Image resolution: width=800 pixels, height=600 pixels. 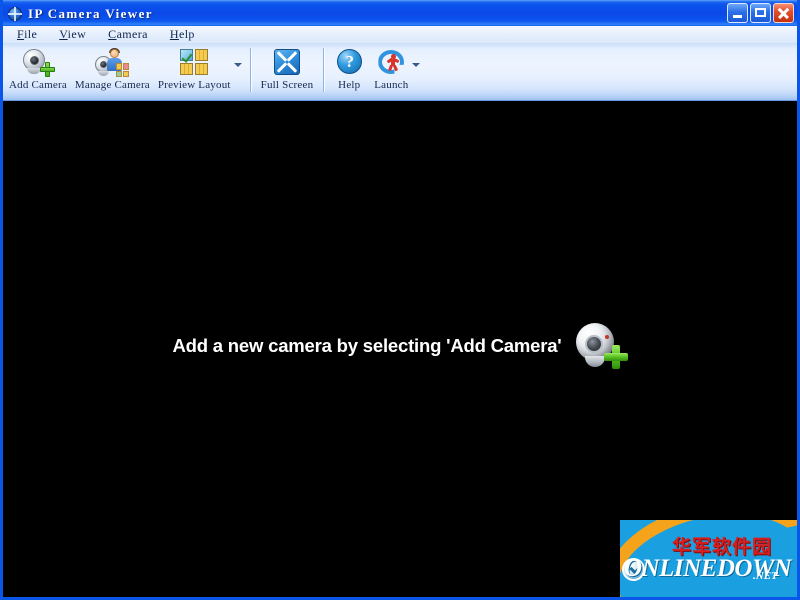 I want to click on menu-item-camera: Camera, so click(x=128, y=34).